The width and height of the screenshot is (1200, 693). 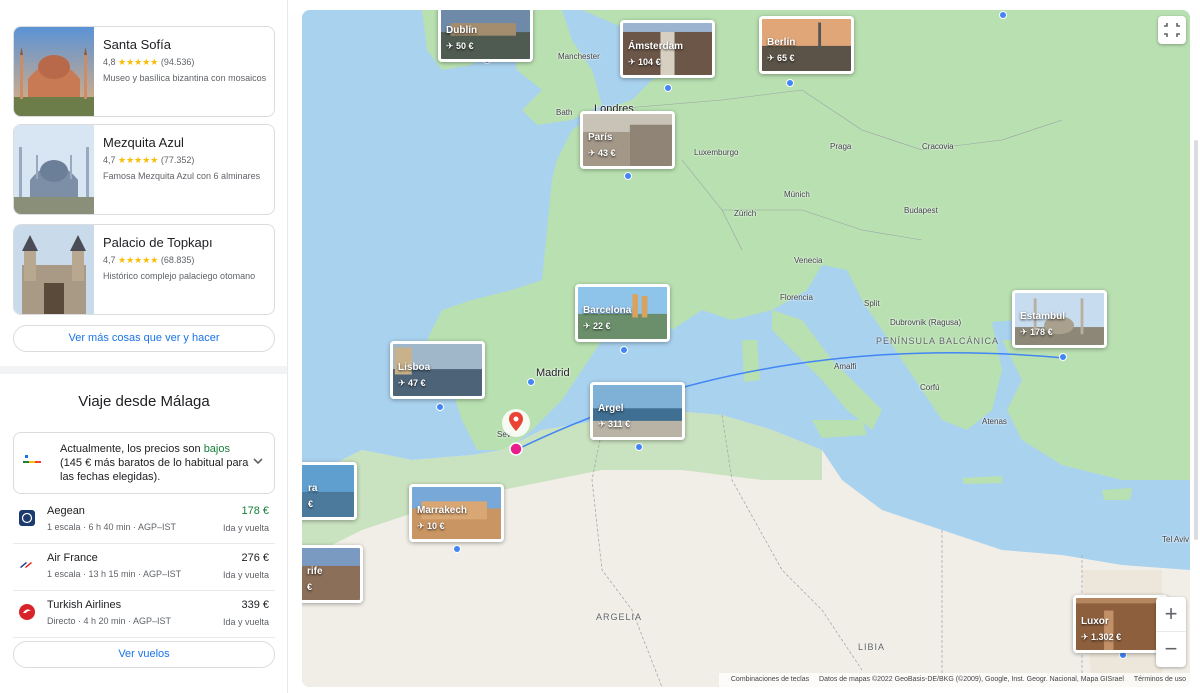 What do you see at coordinates (84, 605) in the screenshot?
I see `airline-name: Turkish Airlines` at bounding box center [84, 605].